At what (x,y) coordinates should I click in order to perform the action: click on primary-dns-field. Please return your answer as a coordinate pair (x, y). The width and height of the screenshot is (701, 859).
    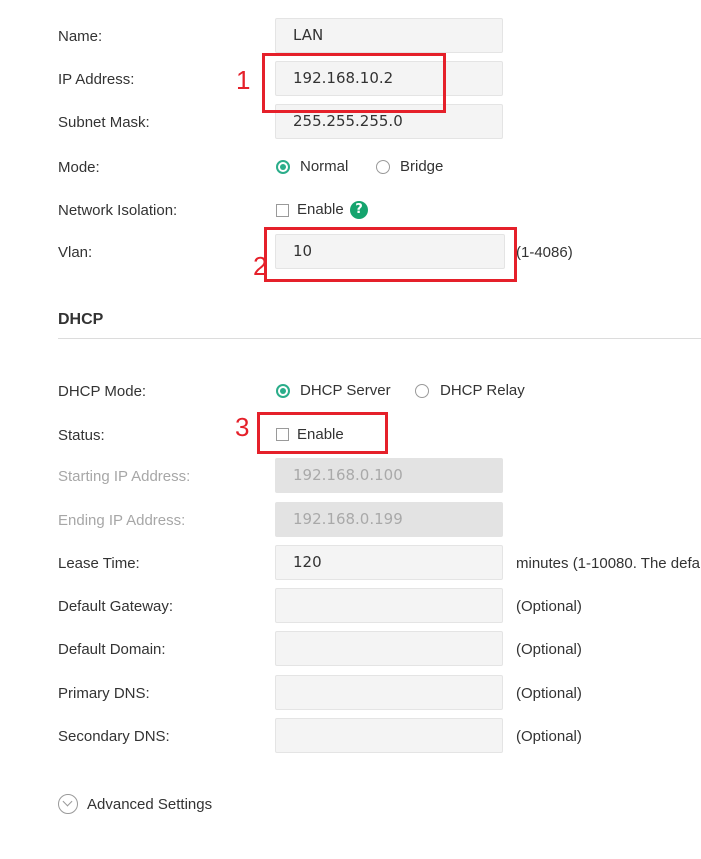
    Looking at the image, I should click on (389, 692).